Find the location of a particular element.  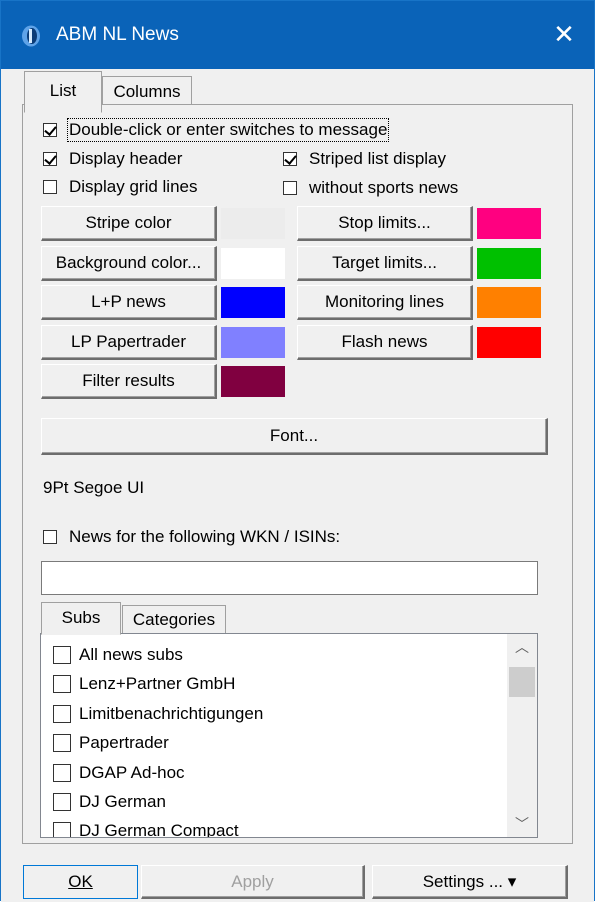

apply-button: Apply is located at coordinates (253, 882).